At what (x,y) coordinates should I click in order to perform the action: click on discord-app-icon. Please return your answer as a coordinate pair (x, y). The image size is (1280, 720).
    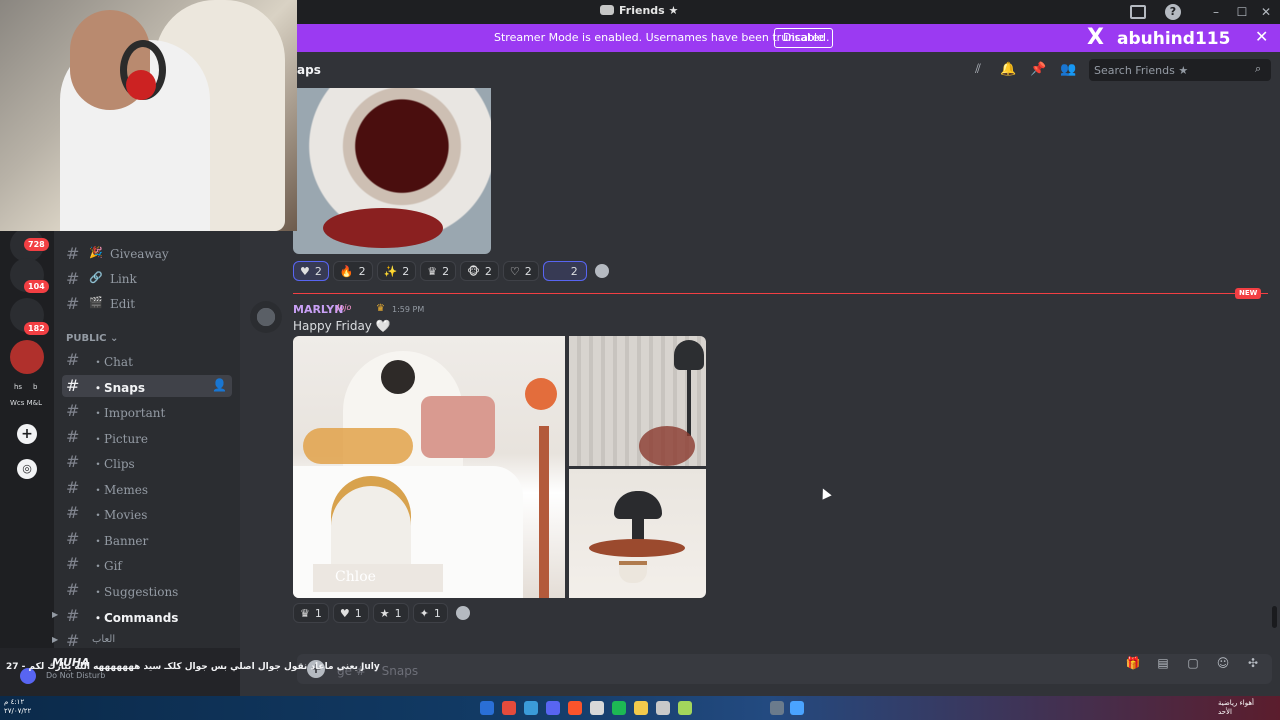
    Looking at the image, I should click on (553, 708).